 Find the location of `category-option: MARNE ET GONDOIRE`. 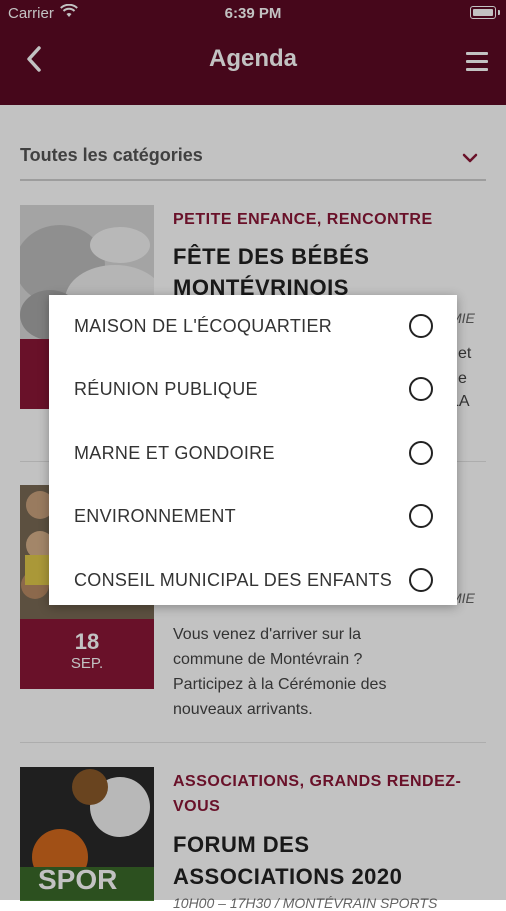

category-option: MARNE ET GONDOIRE is located at coordinates (253, 454).